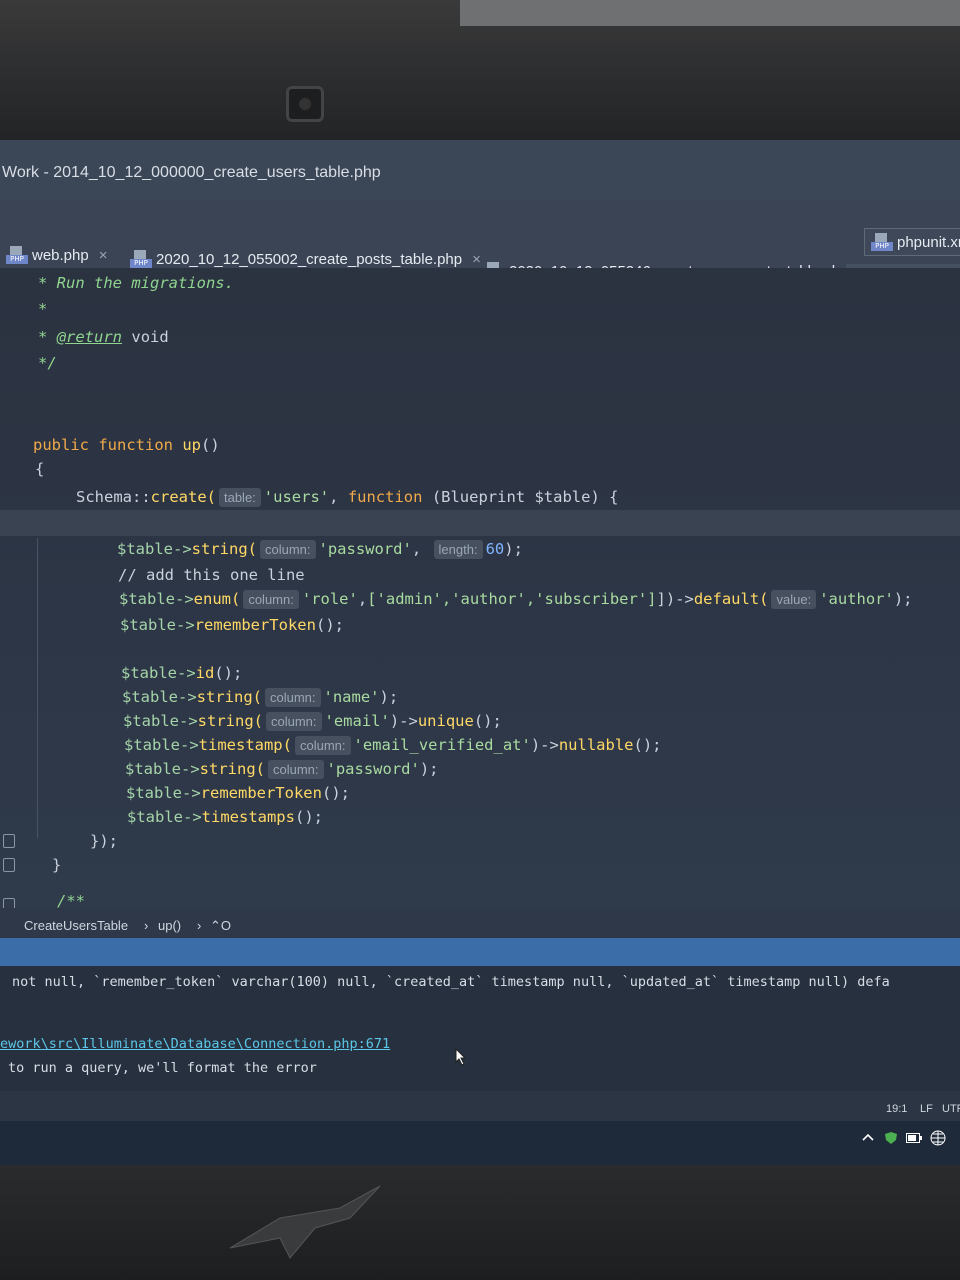 The width and height of the screenshot is (960, 1280). What do you see at coordinates (40, 469) in the screenshot?
I see `brace-open: {` at bounding box center [40, 469].